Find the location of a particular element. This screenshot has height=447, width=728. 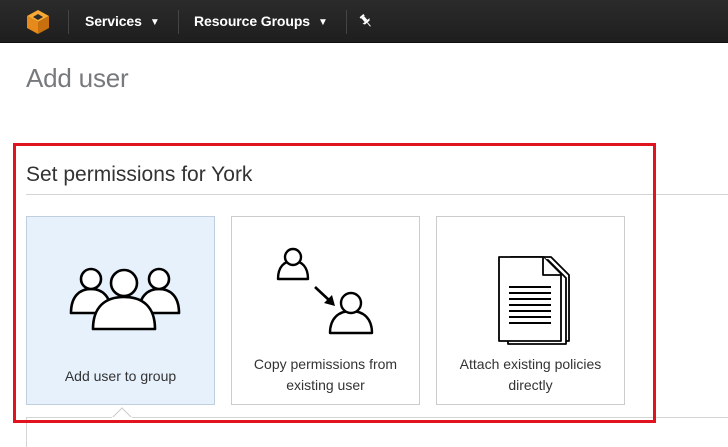

section-title: Set permissions for York is located at coordinates (139, 174).